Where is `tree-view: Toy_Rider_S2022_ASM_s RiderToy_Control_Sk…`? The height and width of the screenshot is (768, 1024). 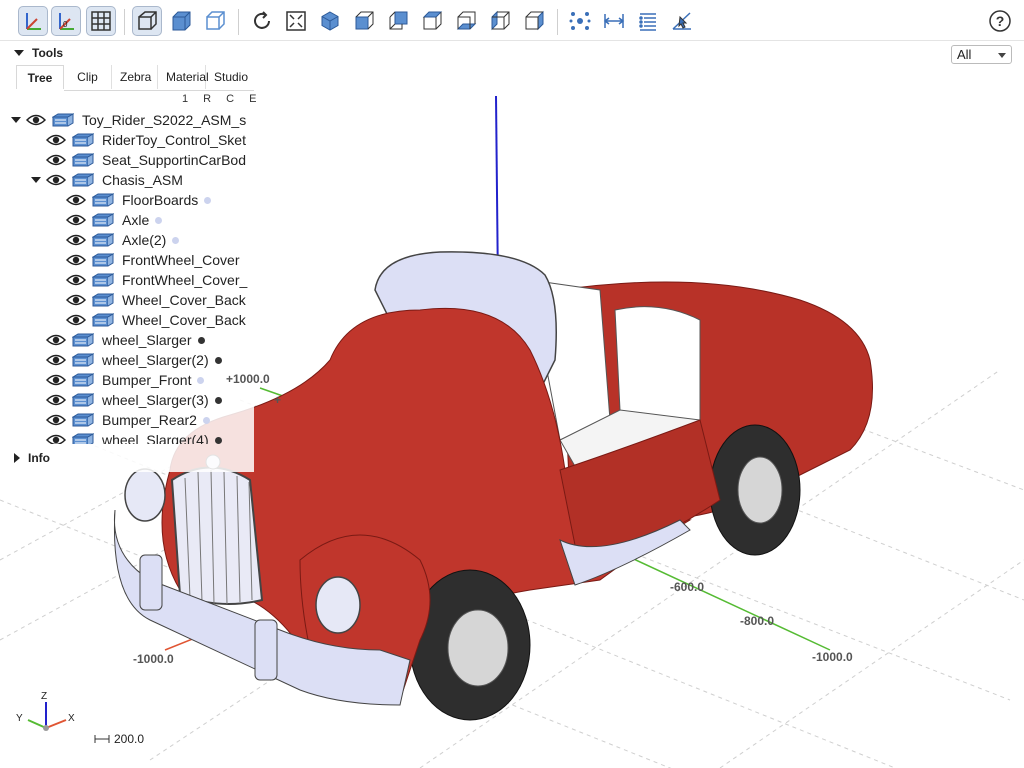
tree-view: Toy_Rider_S2022_ASM_s RiderToy_Control_Sk… is located at coordinates (132, 277).